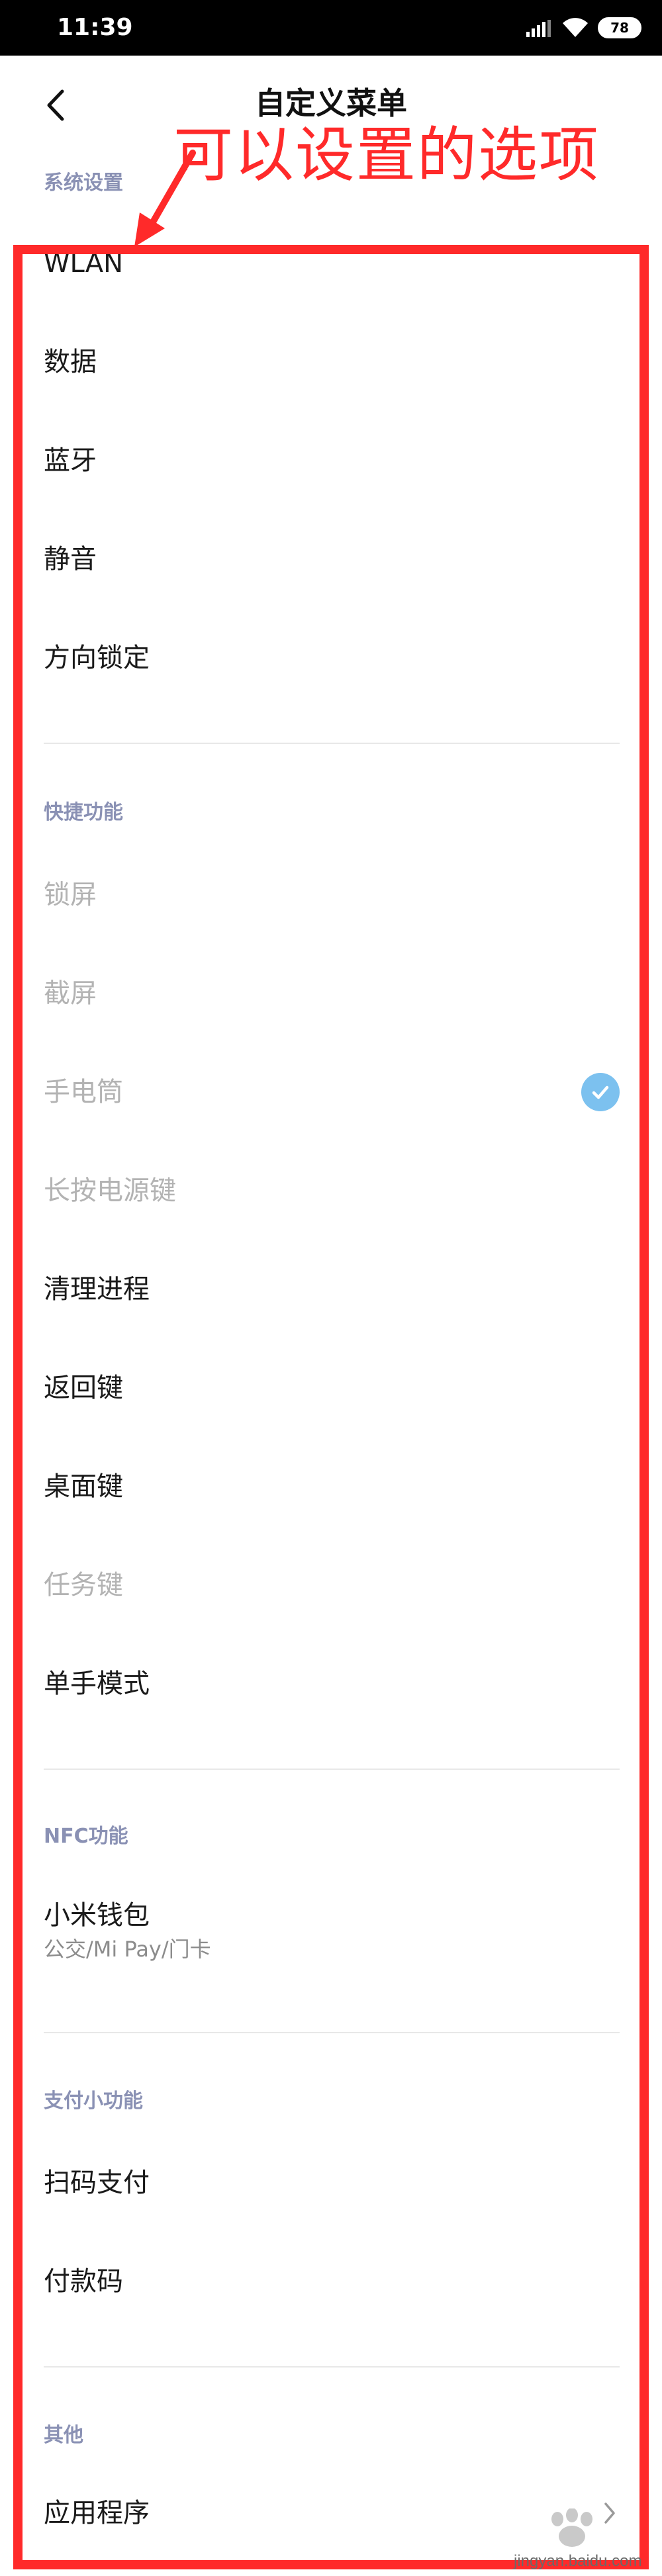 The image size is (662, 2576). What do you see at coordinates (97, 658) in the screenshot?
I see `menu-item-label: 方向锁定` at bounding box center [97, 658].